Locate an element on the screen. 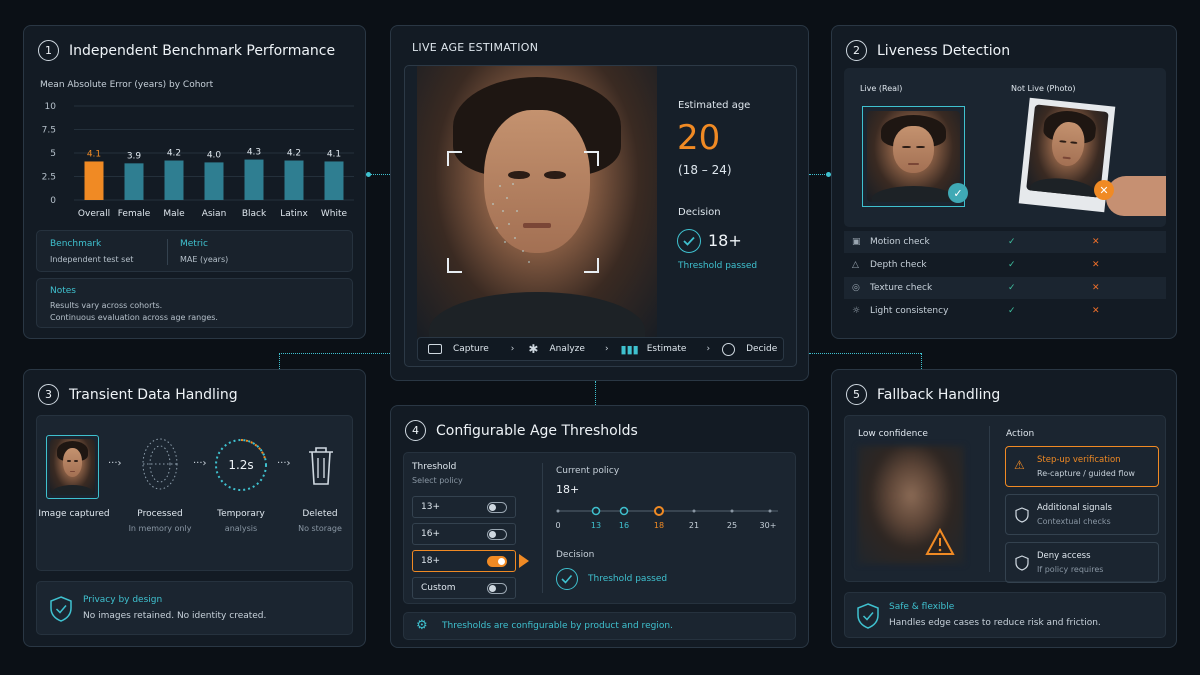 Image resolution: width=1200 pixels, height=675 pixels. option-label: 13+ is located at coordinates (430, 507).